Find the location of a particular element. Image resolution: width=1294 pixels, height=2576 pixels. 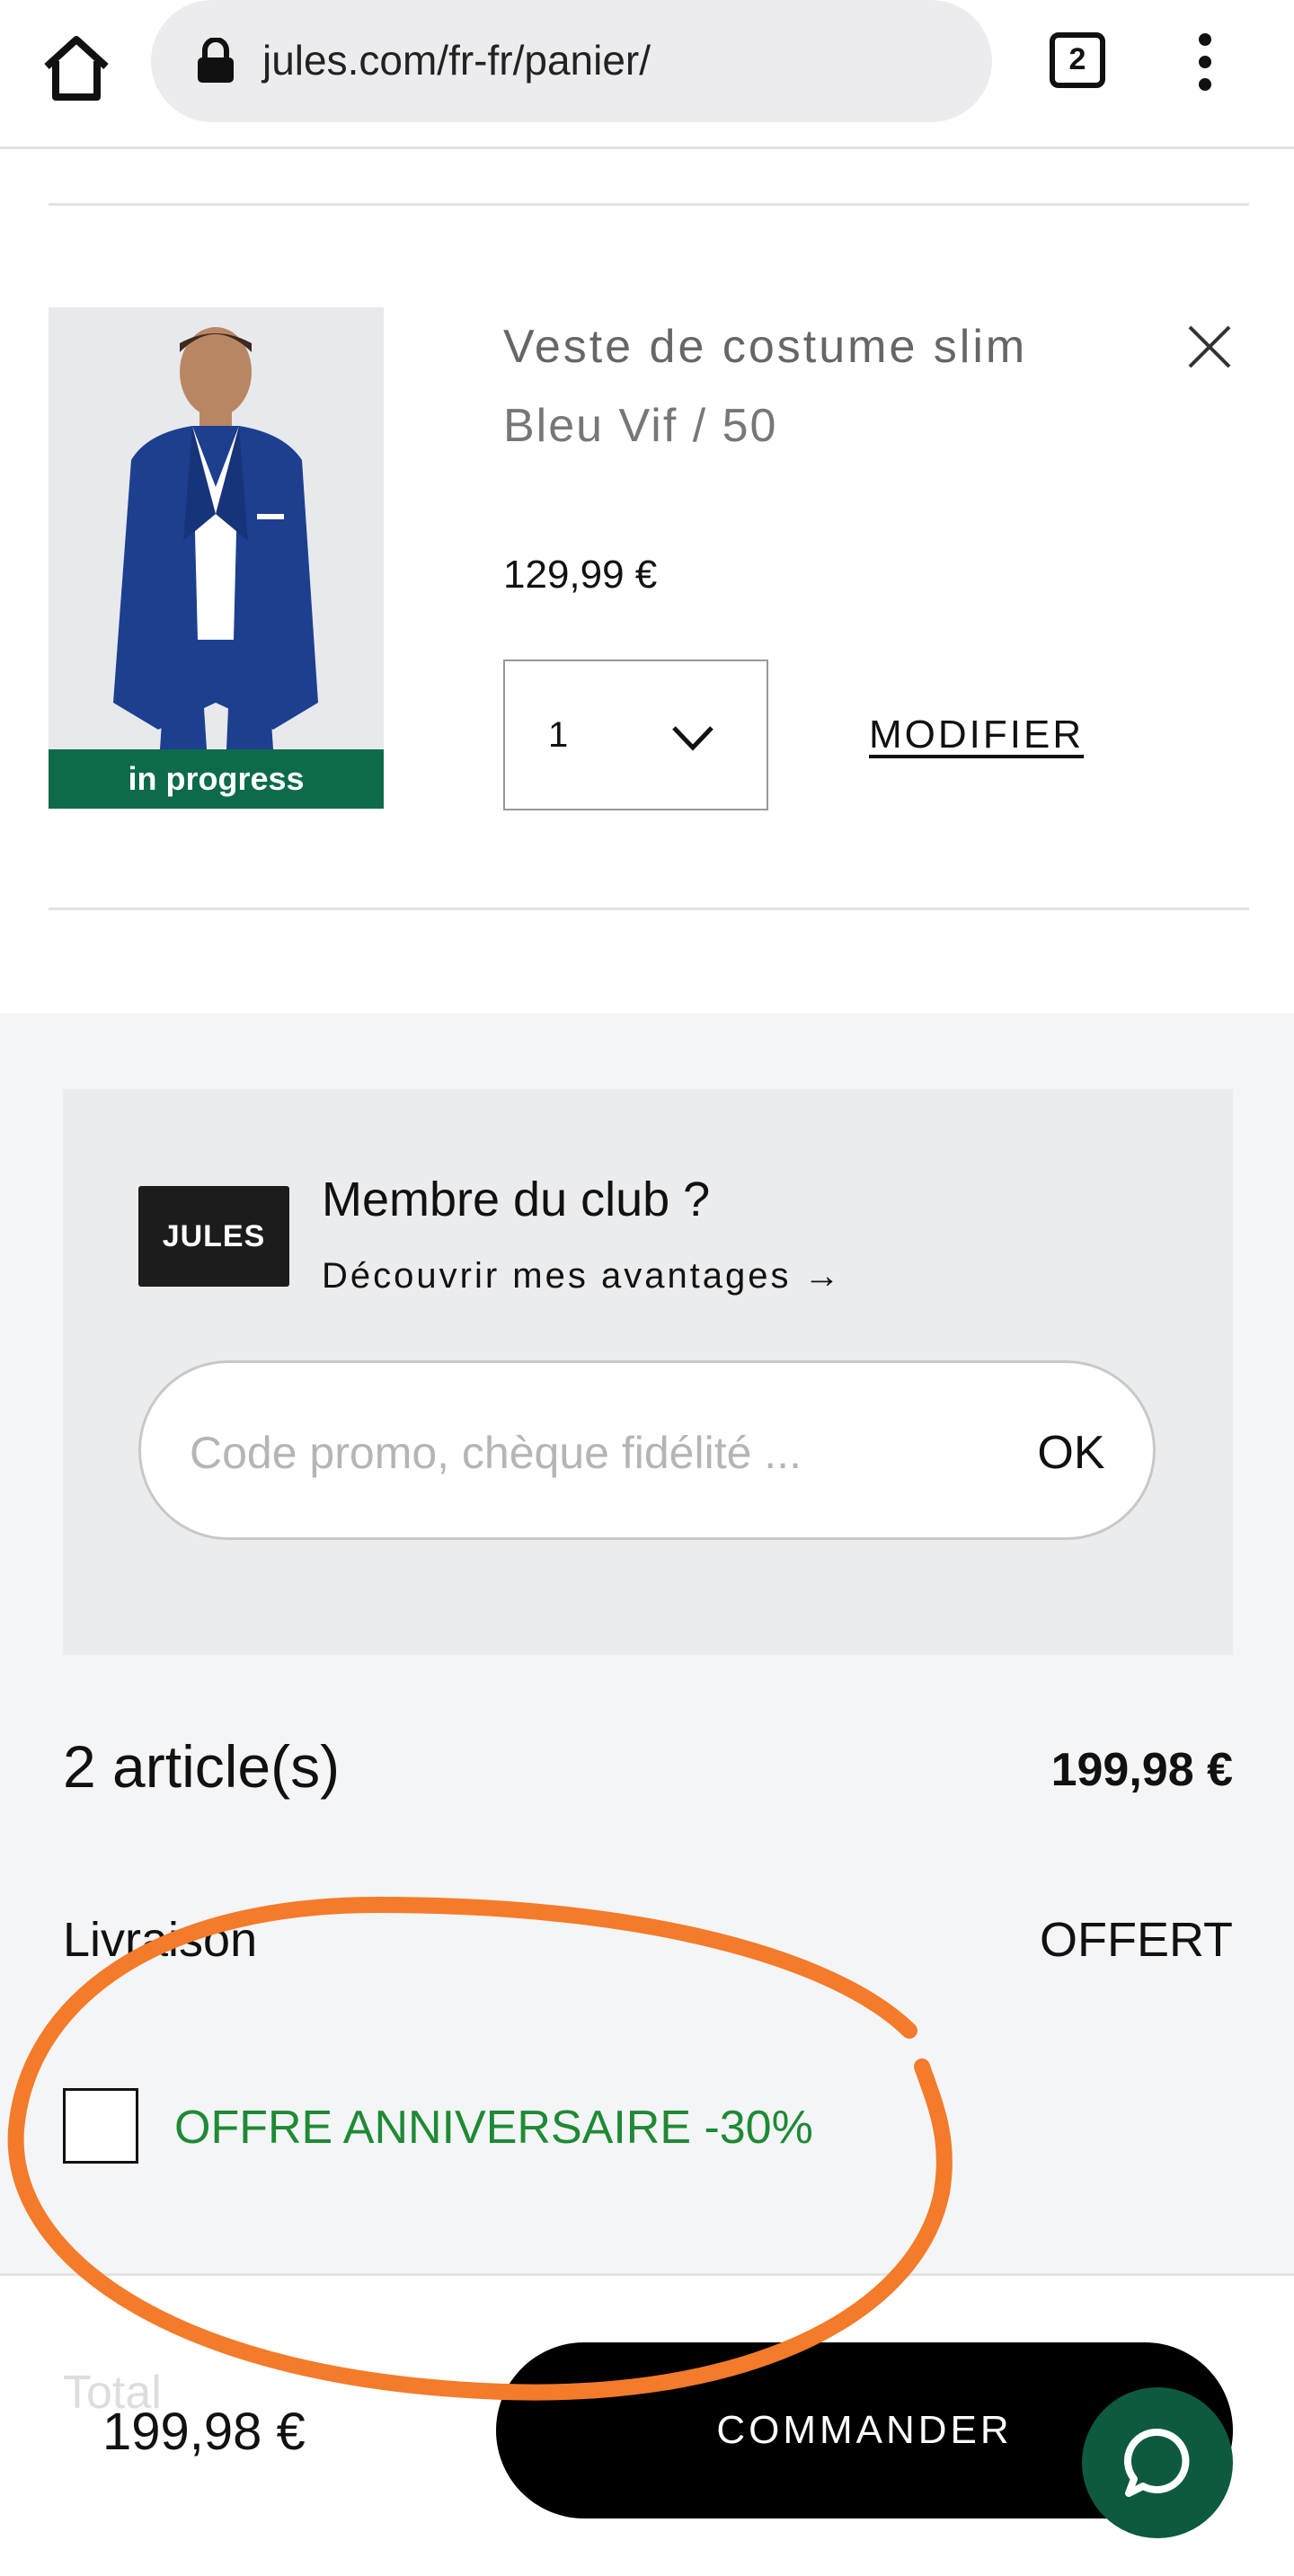

lock-icon is located at coordinates (216, 60).